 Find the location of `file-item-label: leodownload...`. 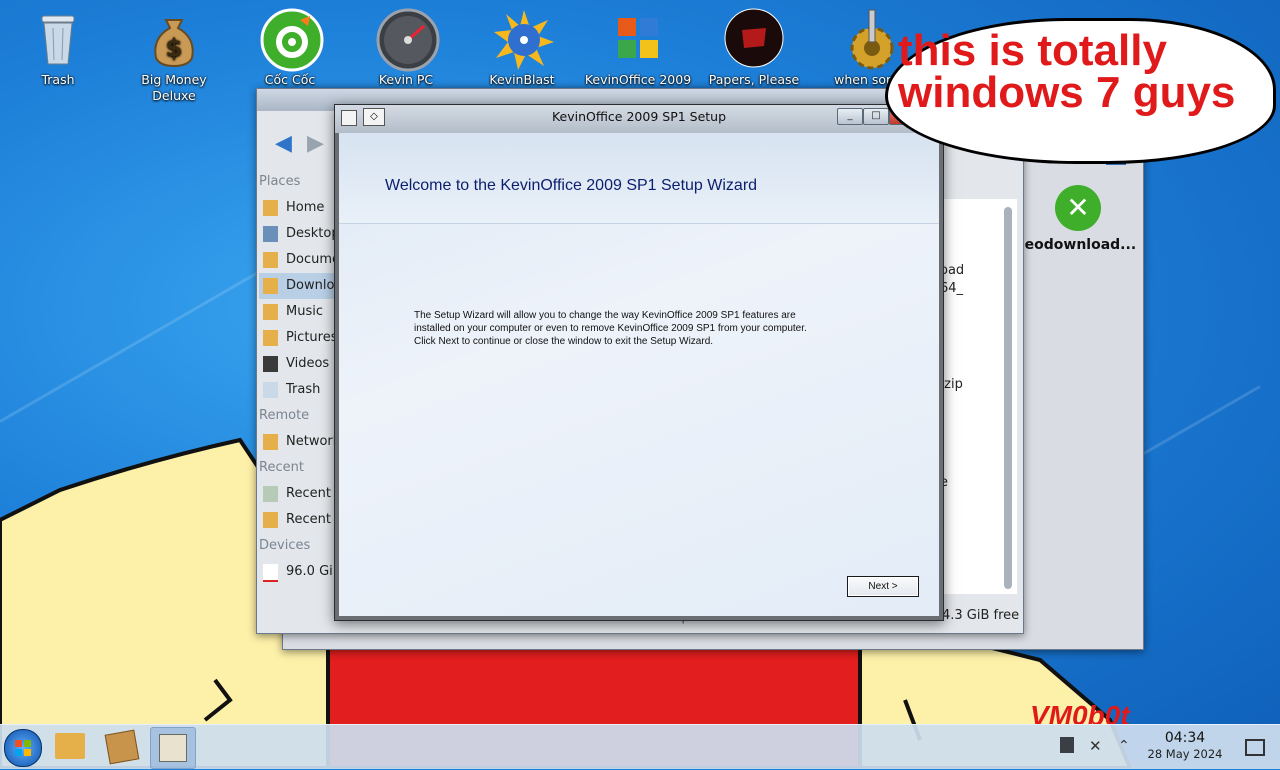

file-item-label: leodownload... is located at coordinates (1078, 245).